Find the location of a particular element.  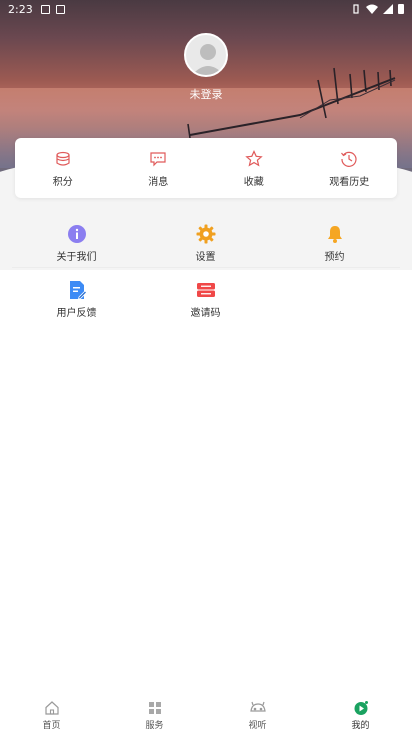

info-icon is located at coordinates (76, 234).